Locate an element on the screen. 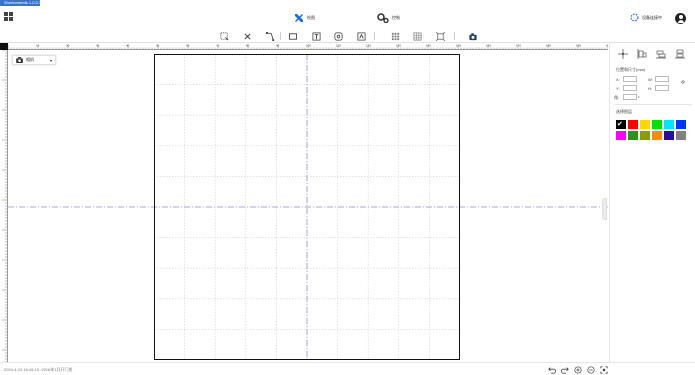  drawing-tools-icon is located at coordinates (299, 18).